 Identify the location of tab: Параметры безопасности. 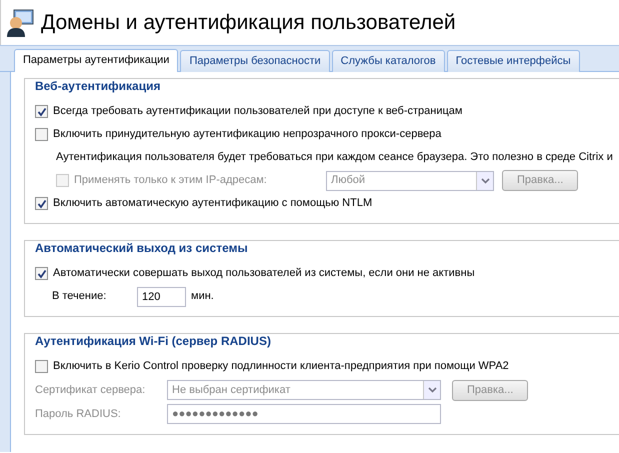
(255, 61).